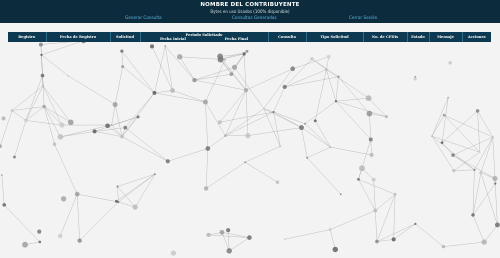  What do you see at coordinates (143, 17) in the screenshot?
I see `nav-generar-consulta-link: Generar Consulta` at bounding box center [143, 17].